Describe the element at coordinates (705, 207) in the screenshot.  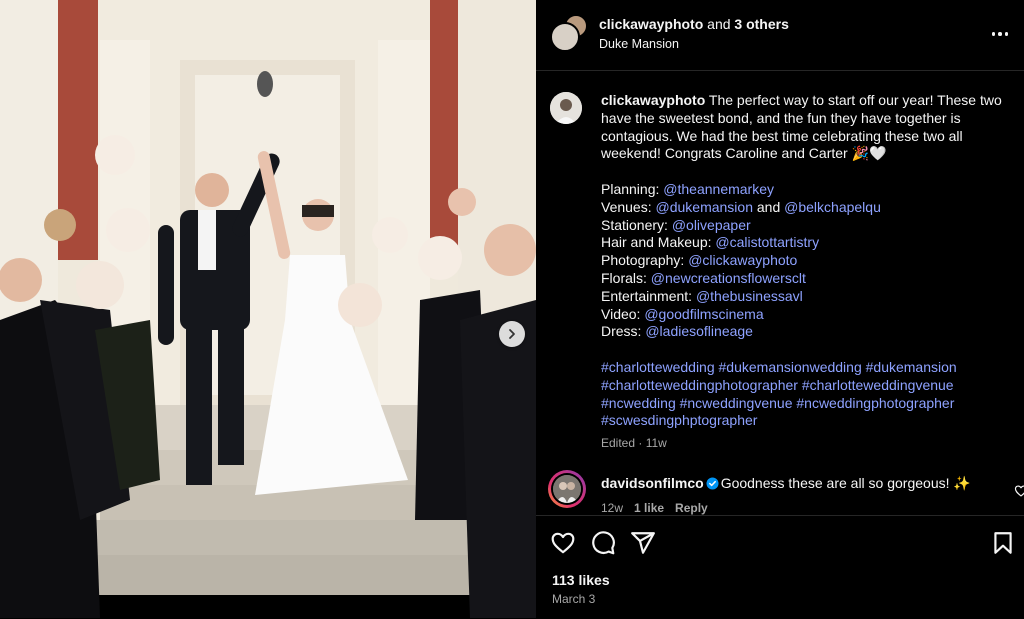
I see `mention-link: @dukemansion` at that location.